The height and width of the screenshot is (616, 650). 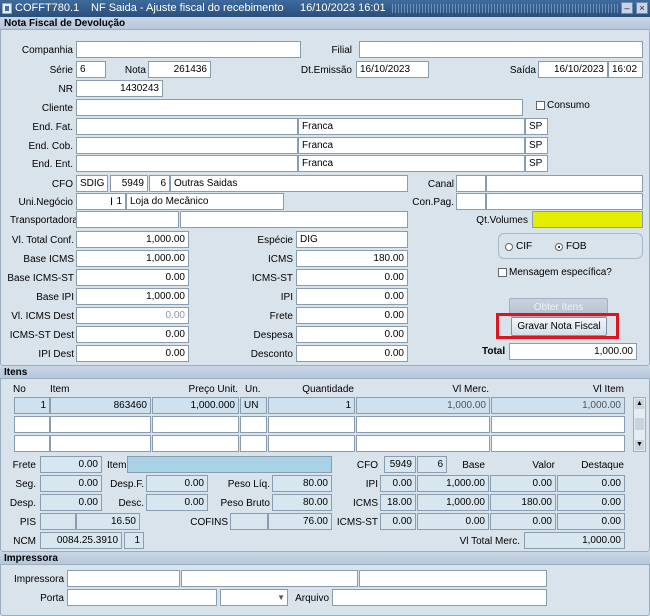 I want to click on det-frete-field: 0.00, so click(x=71, y=464).